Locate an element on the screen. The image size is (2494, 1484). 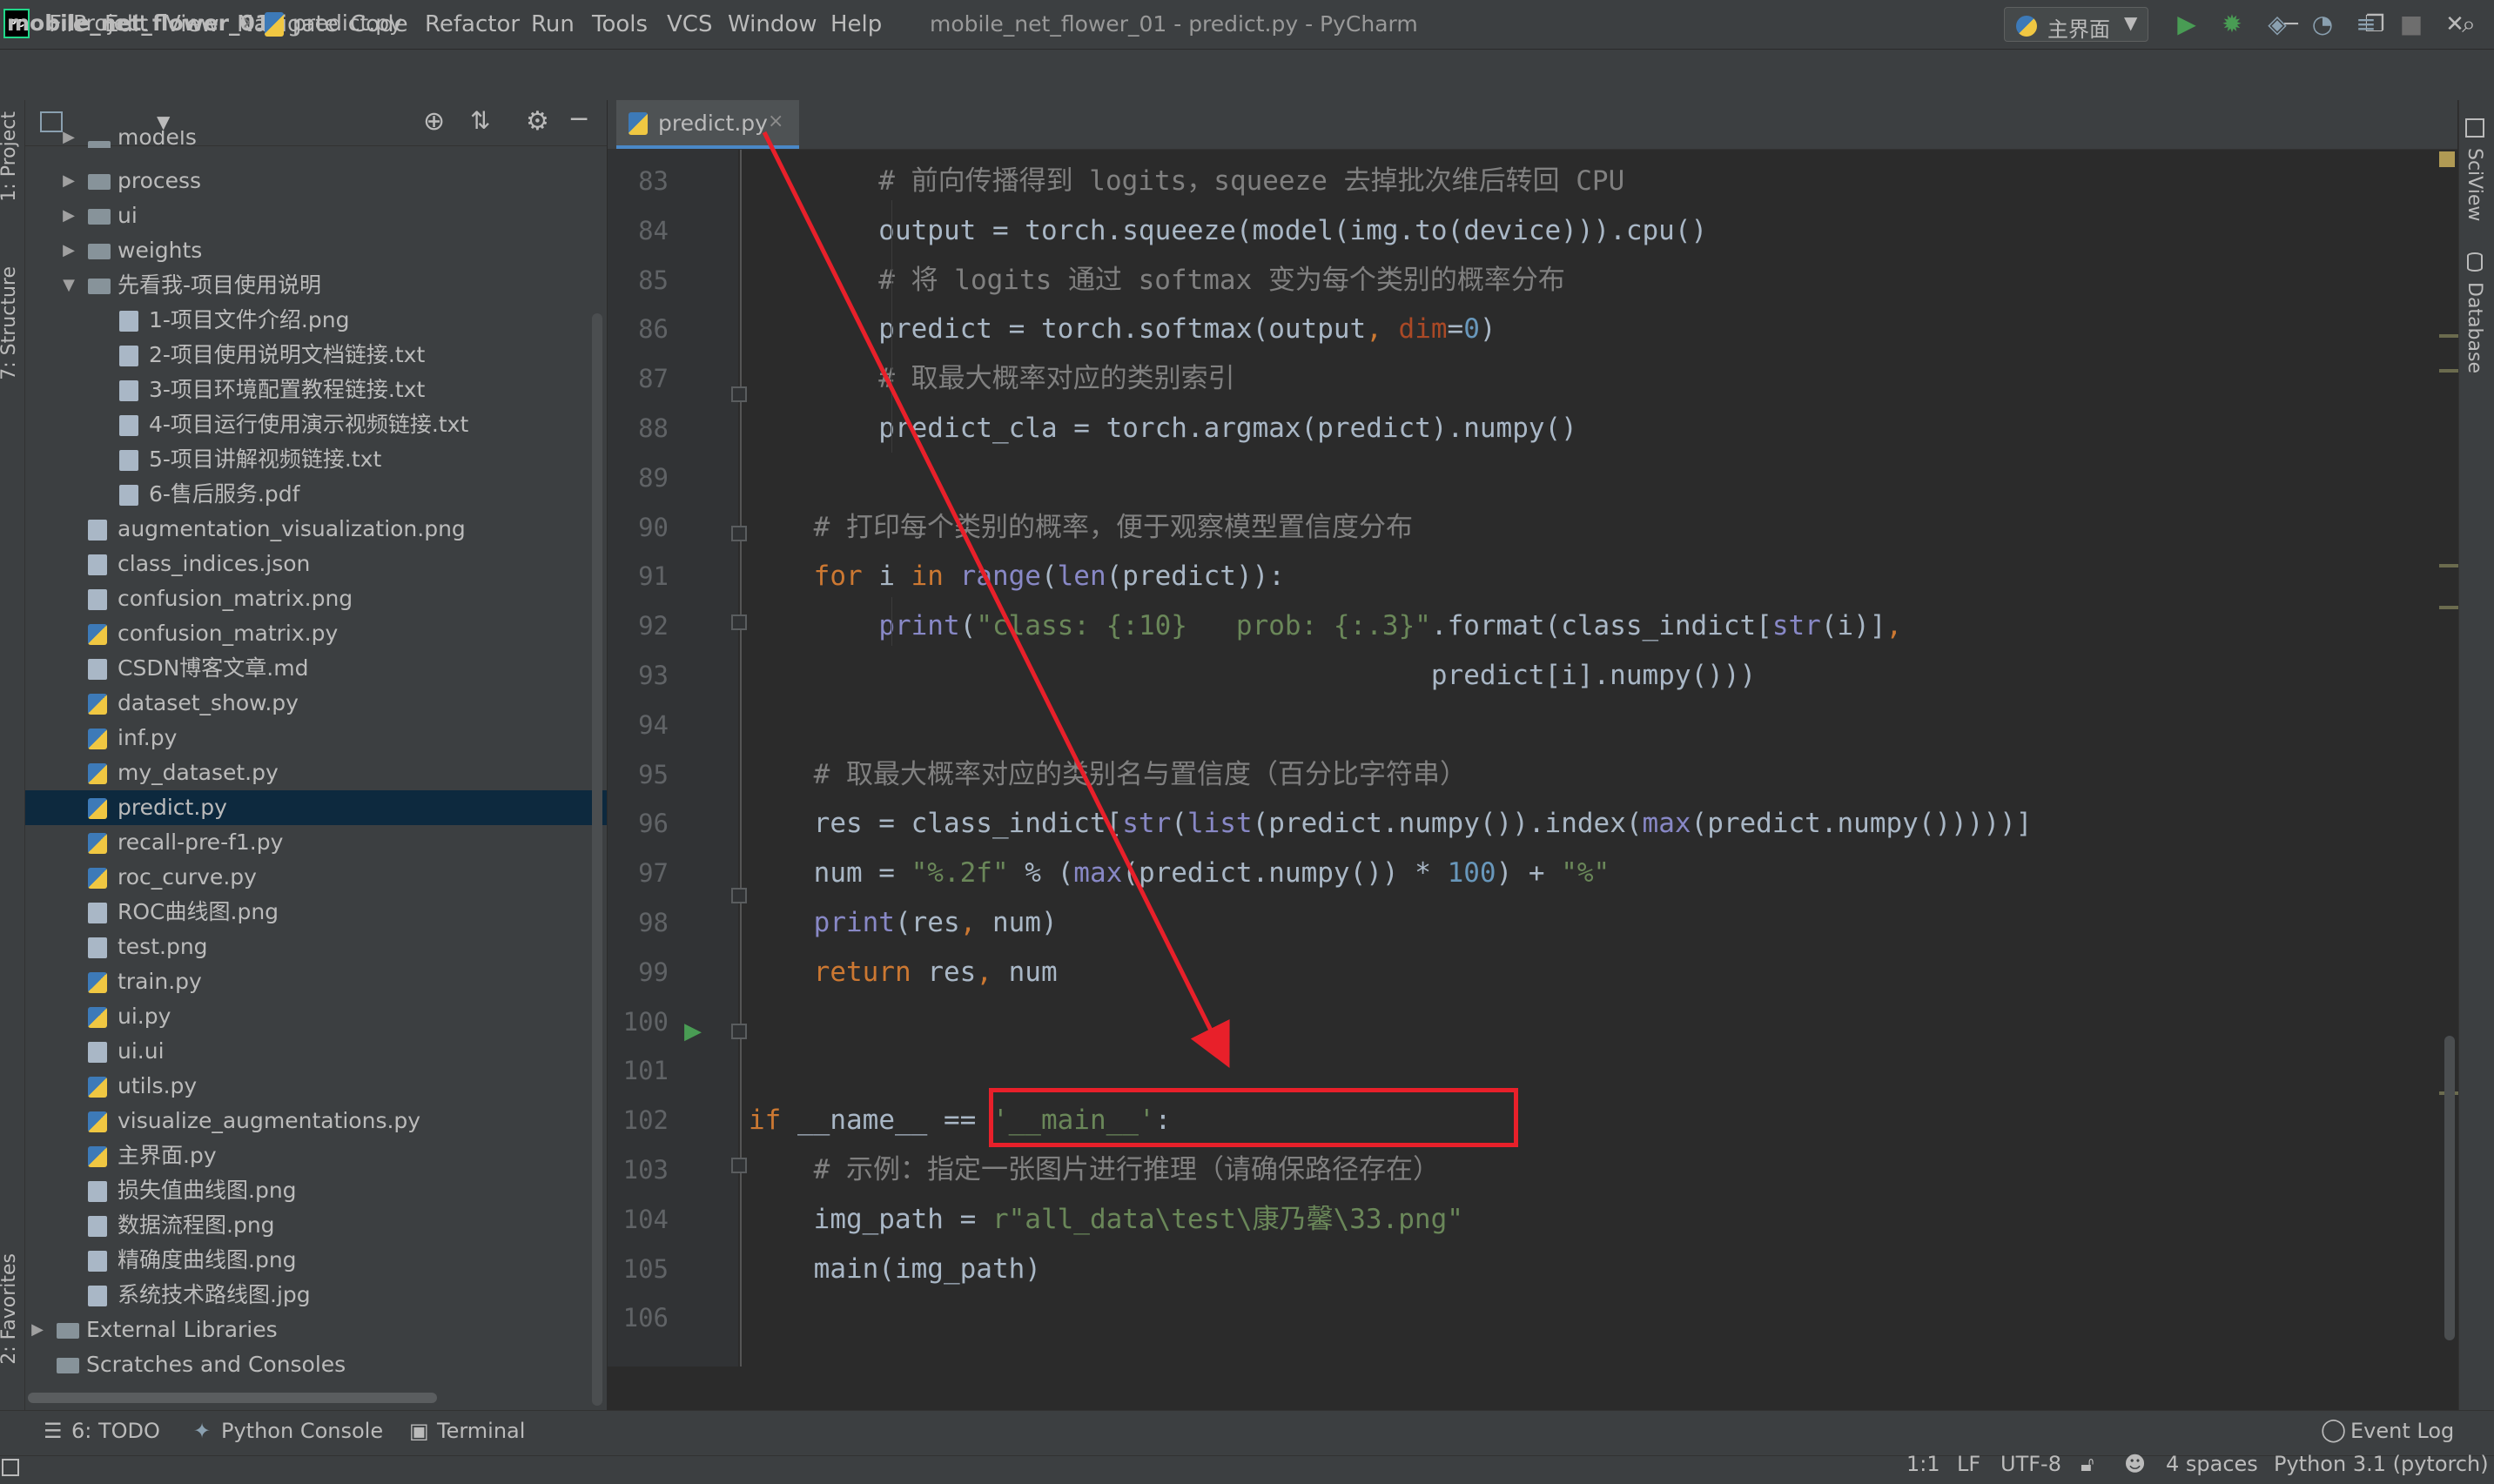
python-interpreter: Python 3.1 (pytorch) is located at coordinates (2381, 1464).